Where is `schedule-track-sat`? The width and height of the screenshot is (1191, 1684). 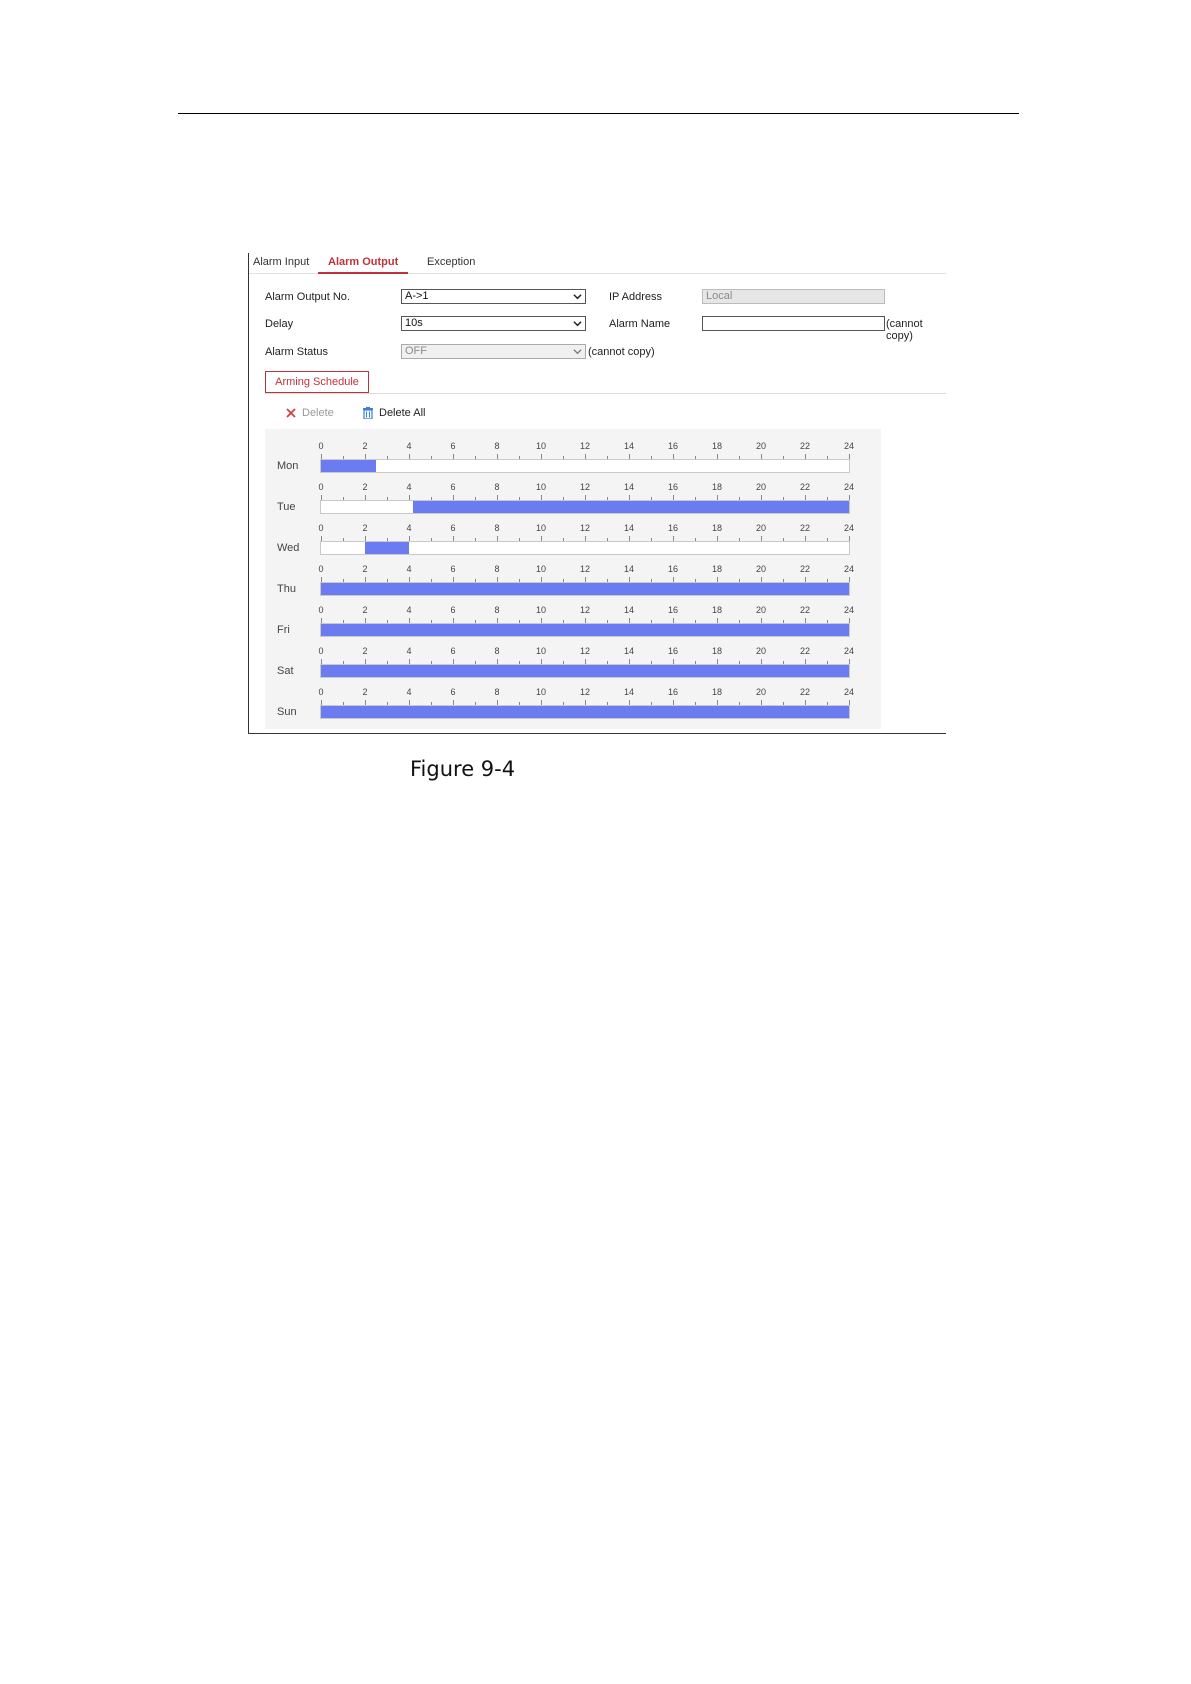 schedule-track-sat is located at coordinates (585, 671).